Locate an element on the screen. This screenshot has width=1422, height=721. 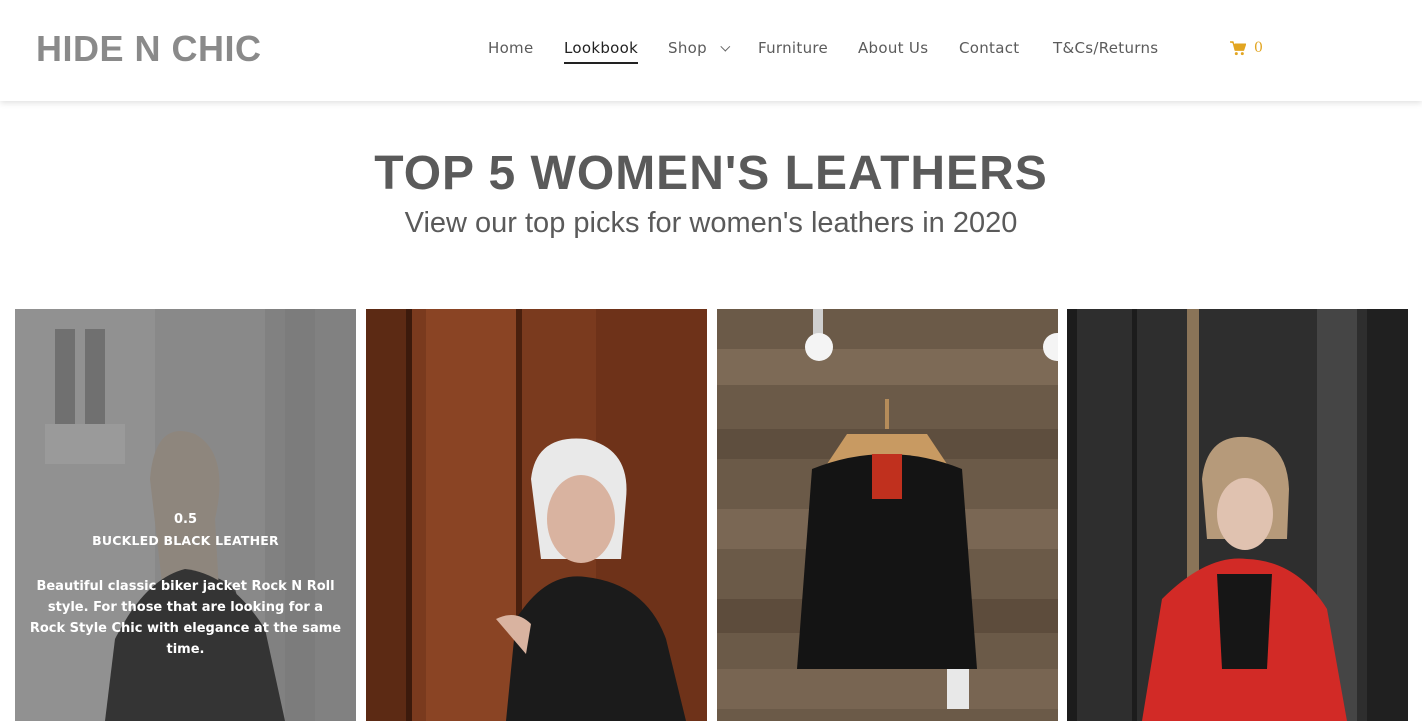
nav-item-furniture: Furniture is located at coordinates (793, 48).